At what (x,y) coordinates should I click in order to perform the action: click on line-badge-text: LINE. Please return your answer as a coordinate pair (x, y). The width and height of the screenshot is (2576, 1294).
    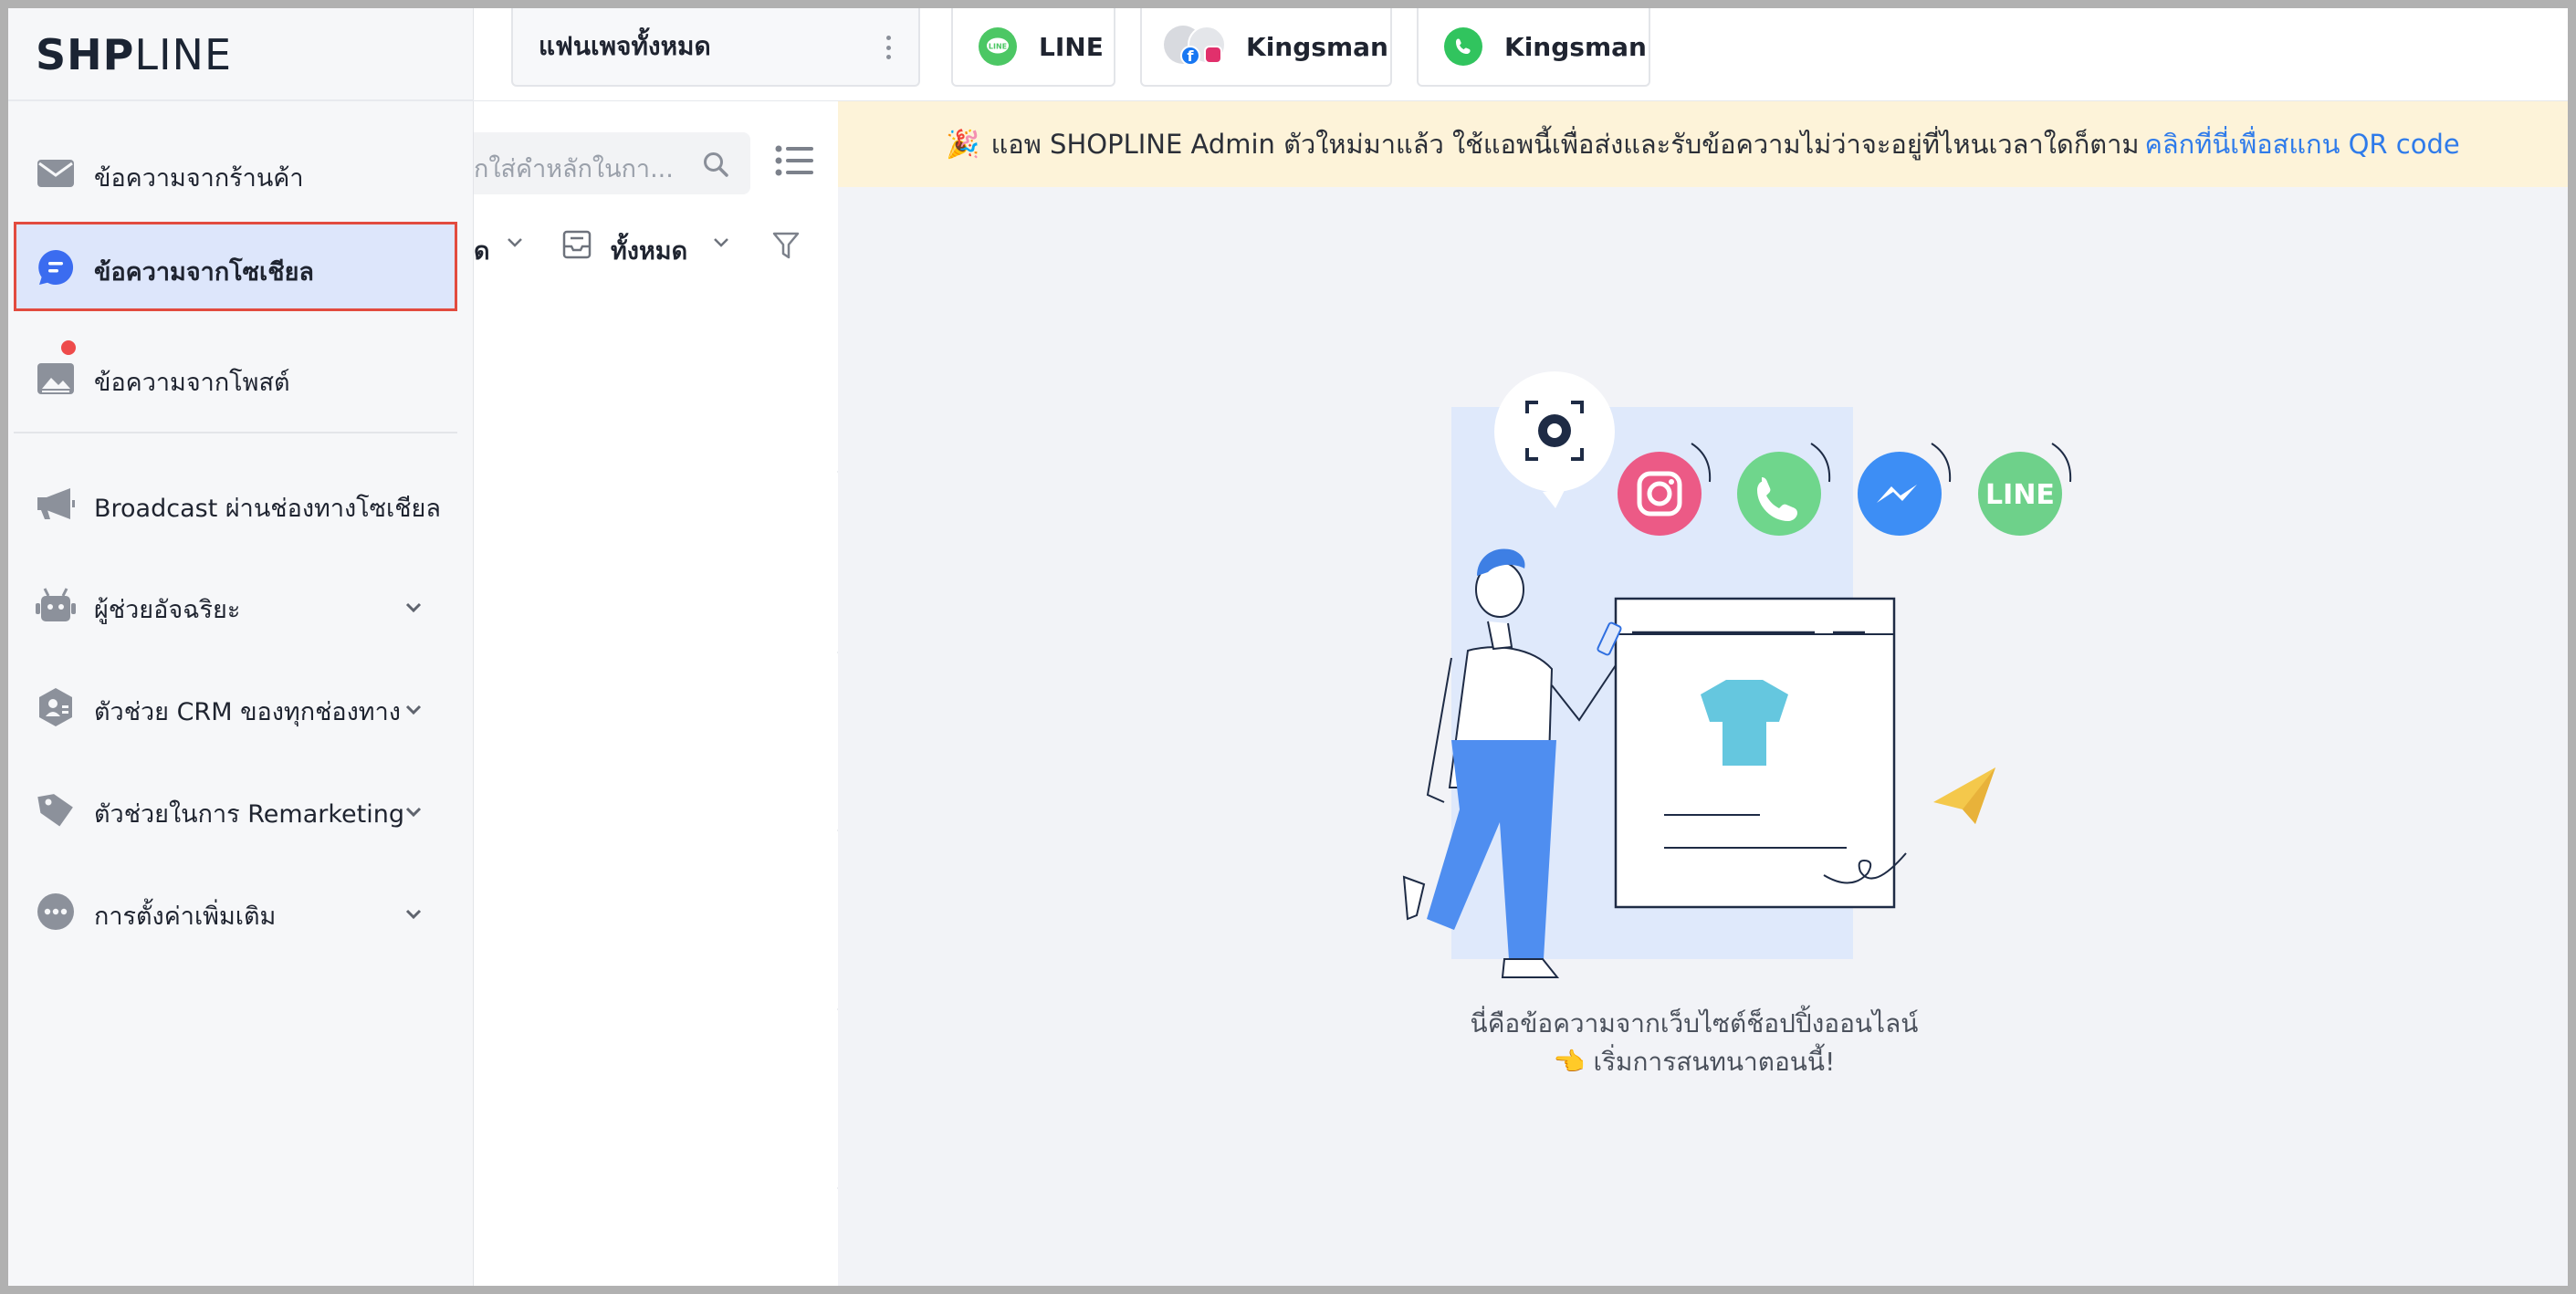
    Looking at the image, I should click on (2020, 495).